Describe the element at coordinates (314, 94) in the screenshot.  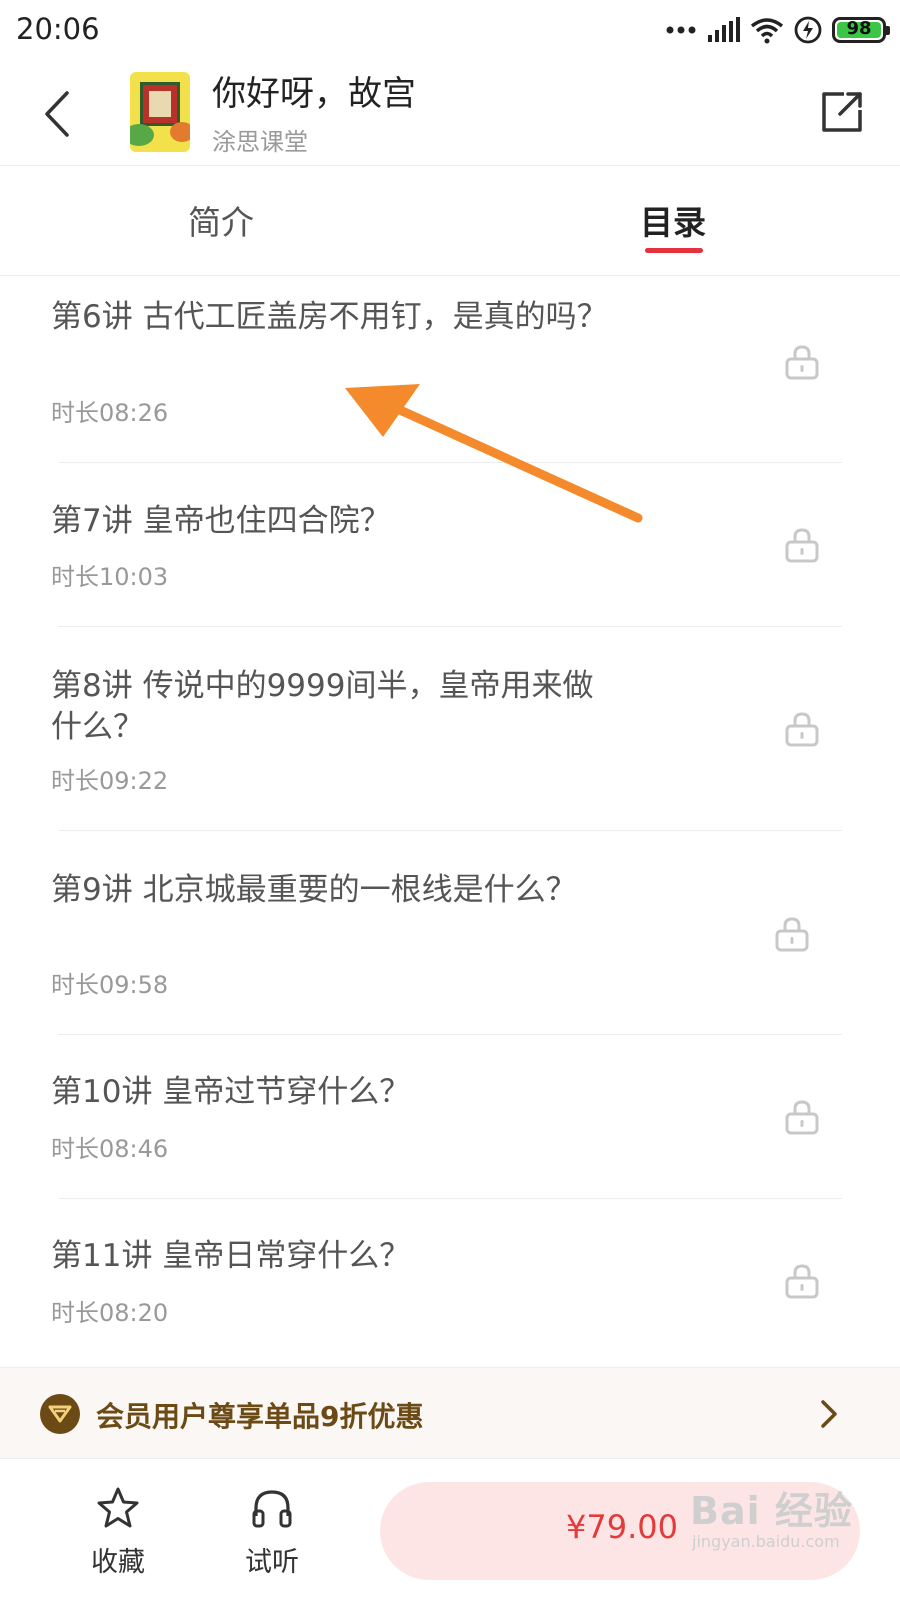
I see `course-title: 你好呀，故宫` at that location.